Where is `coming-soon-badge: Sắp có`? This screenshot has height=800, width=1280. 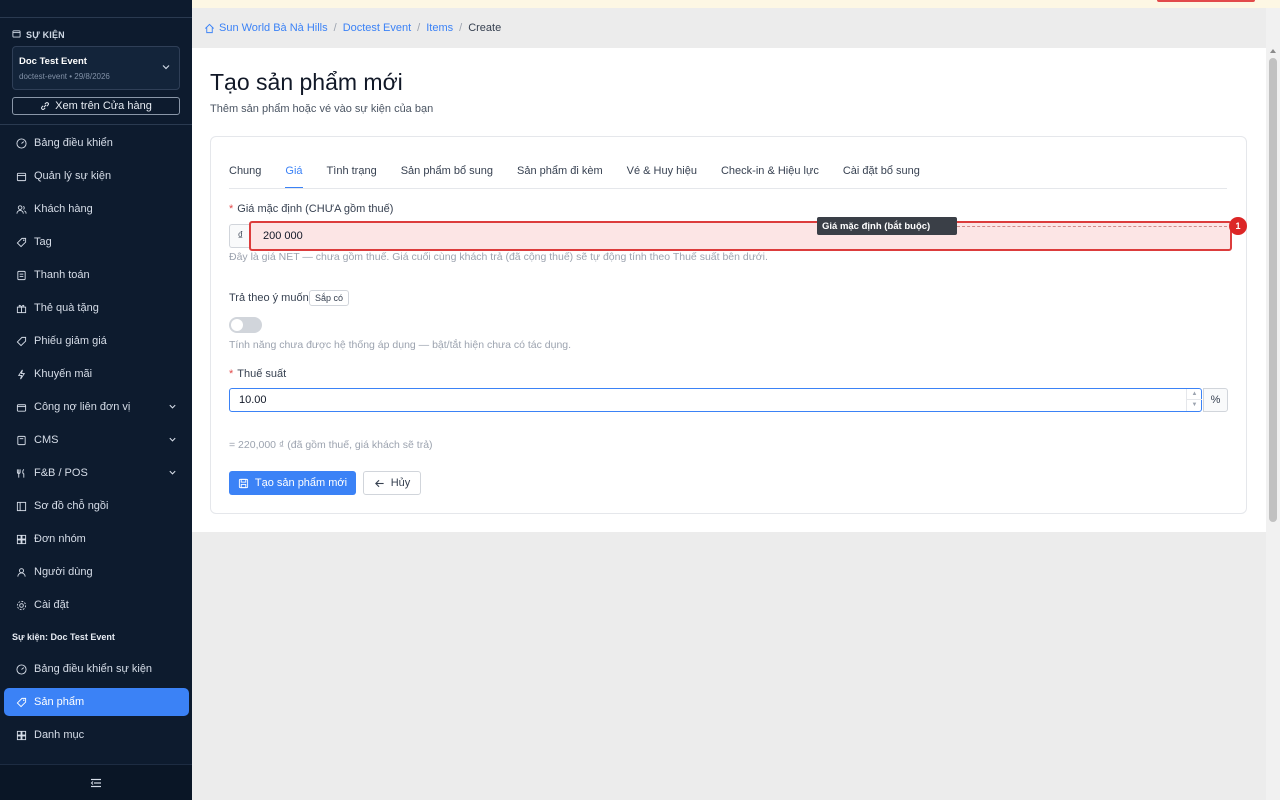
coming-soon-badge: Sắp có is located at coordinates (329, 298).